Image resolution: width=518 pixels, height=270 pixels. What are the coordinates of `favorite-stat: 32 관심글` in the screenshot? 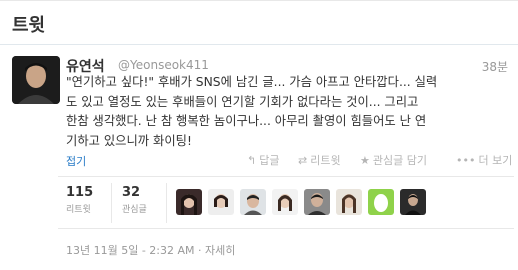 It's located at (134, 200).